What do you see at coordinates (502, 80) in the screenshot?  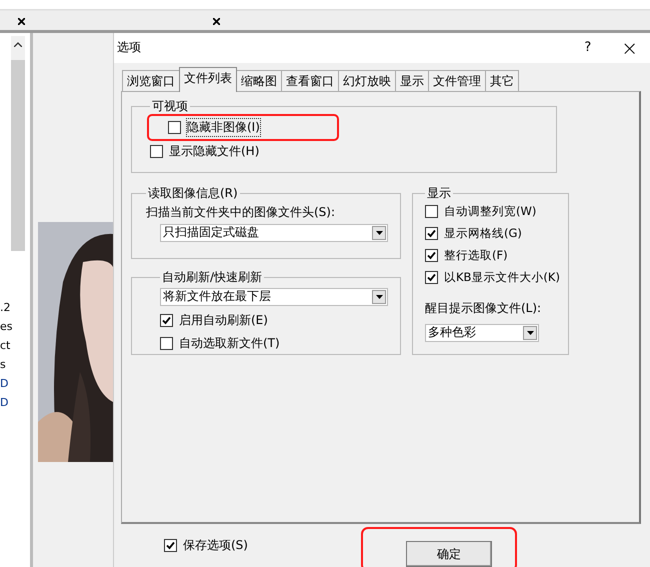 I see `tab: 其它` at bounding box center [502, 80].